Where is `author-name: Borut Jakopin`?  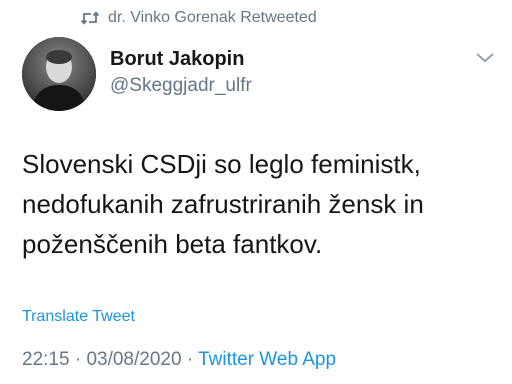
author-name: Borut Jakopin is located at coordinates (181, 59).